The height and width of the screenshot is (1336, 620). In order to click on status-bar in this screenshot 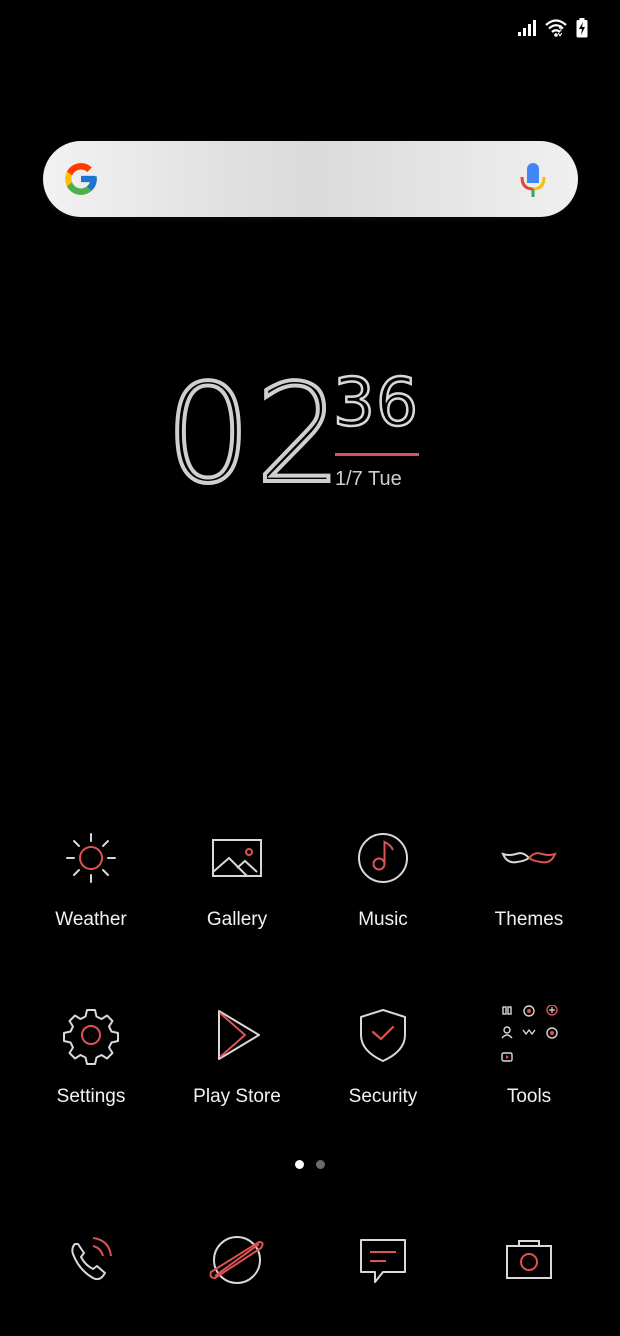, I will do `click(553, 28)`.